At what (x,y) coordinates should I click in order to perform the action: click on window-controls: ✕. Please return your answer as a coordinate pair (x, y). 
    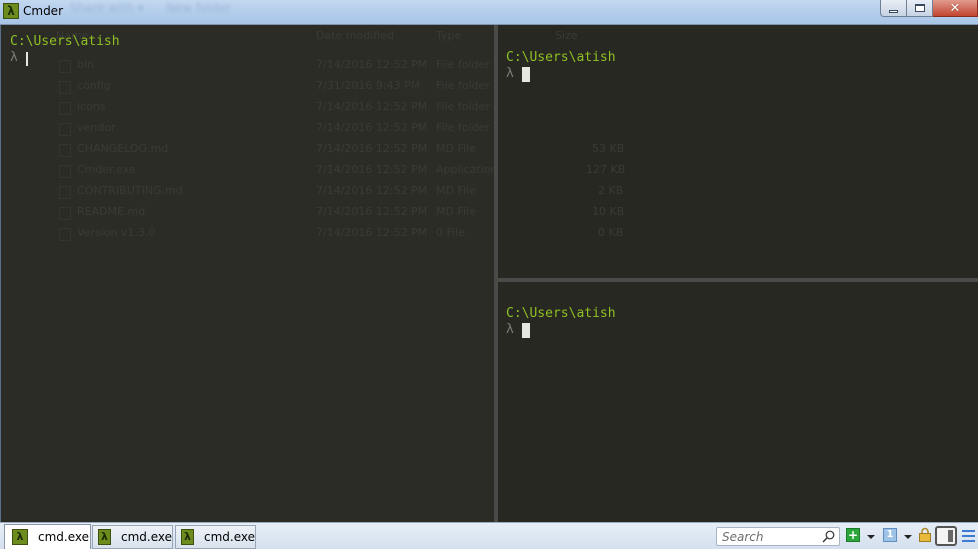
    Looking at the image, I should click on (929, 8).